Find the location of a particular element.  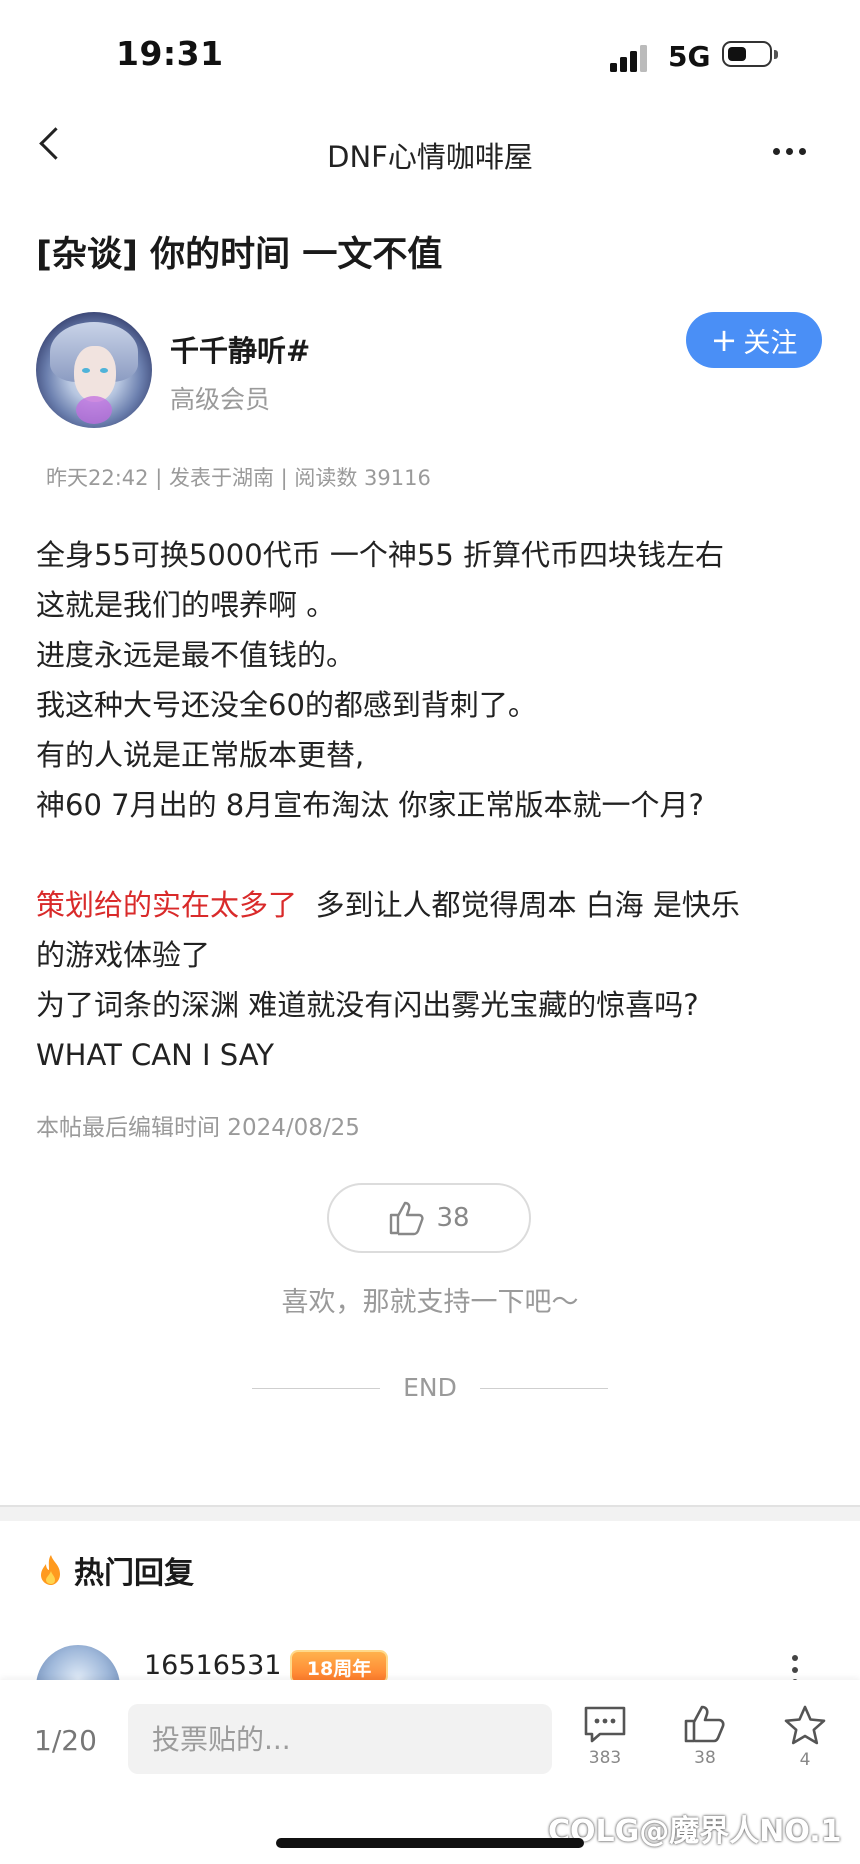

star-icon is located at coordinates (805, 1725).